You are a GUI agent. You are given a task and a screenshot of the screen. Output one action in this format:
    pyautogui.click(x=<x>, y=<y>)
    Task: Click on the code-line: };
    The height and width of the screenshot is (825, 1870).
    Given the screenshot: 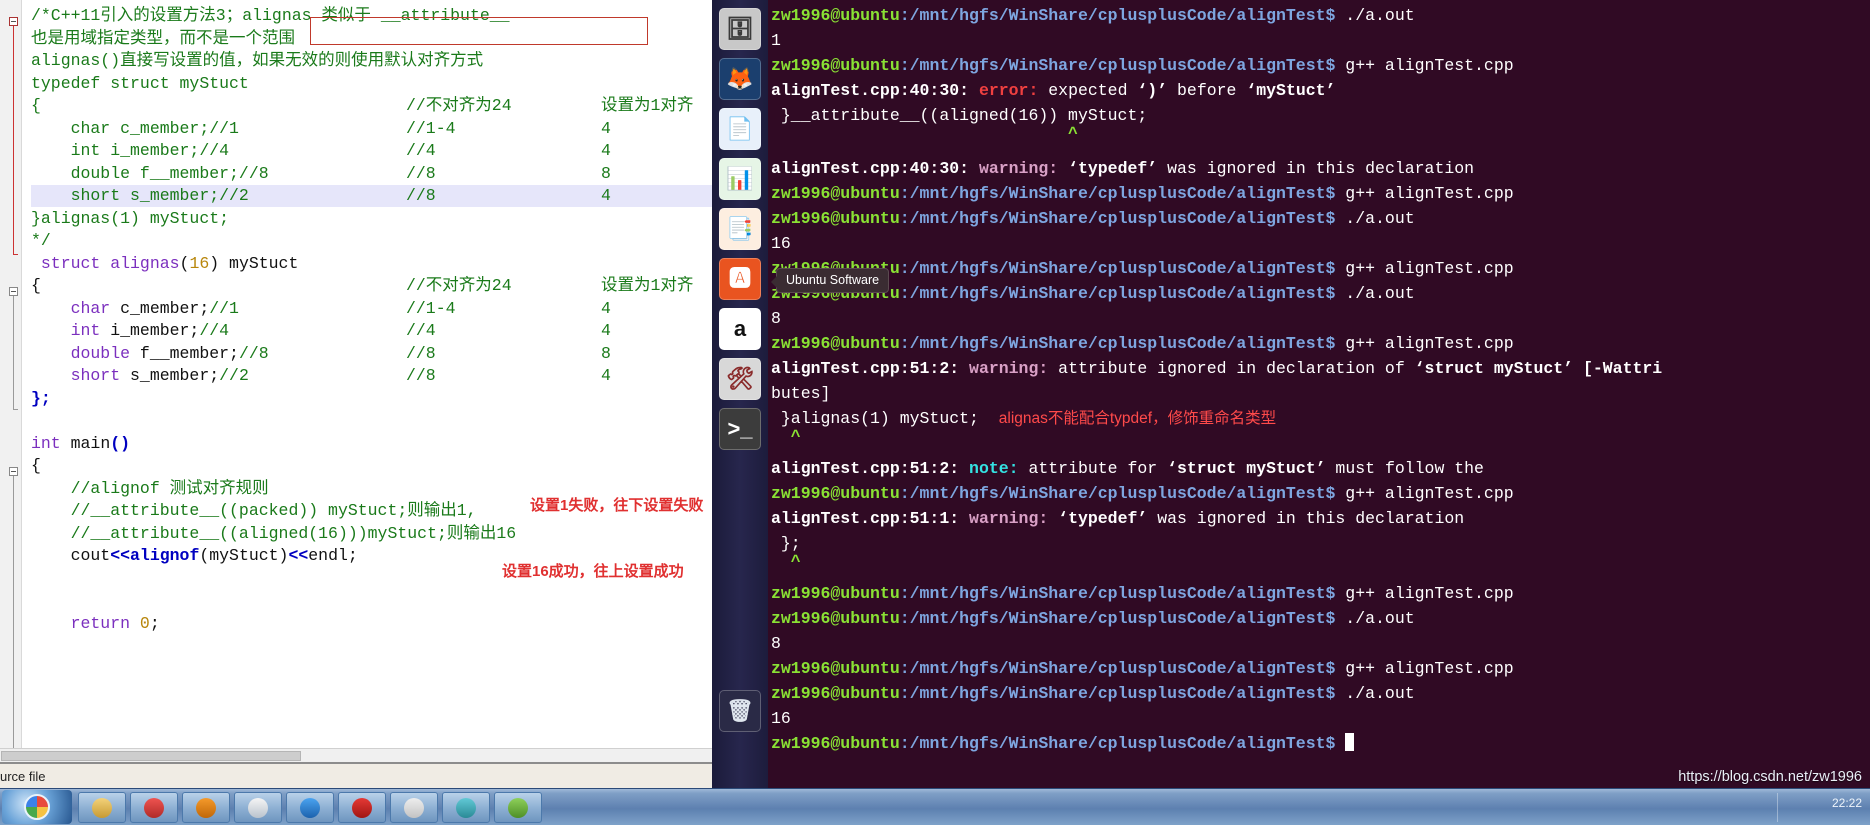 What is the action you would take?
    pyautogui.click(x=371, y=399)
    